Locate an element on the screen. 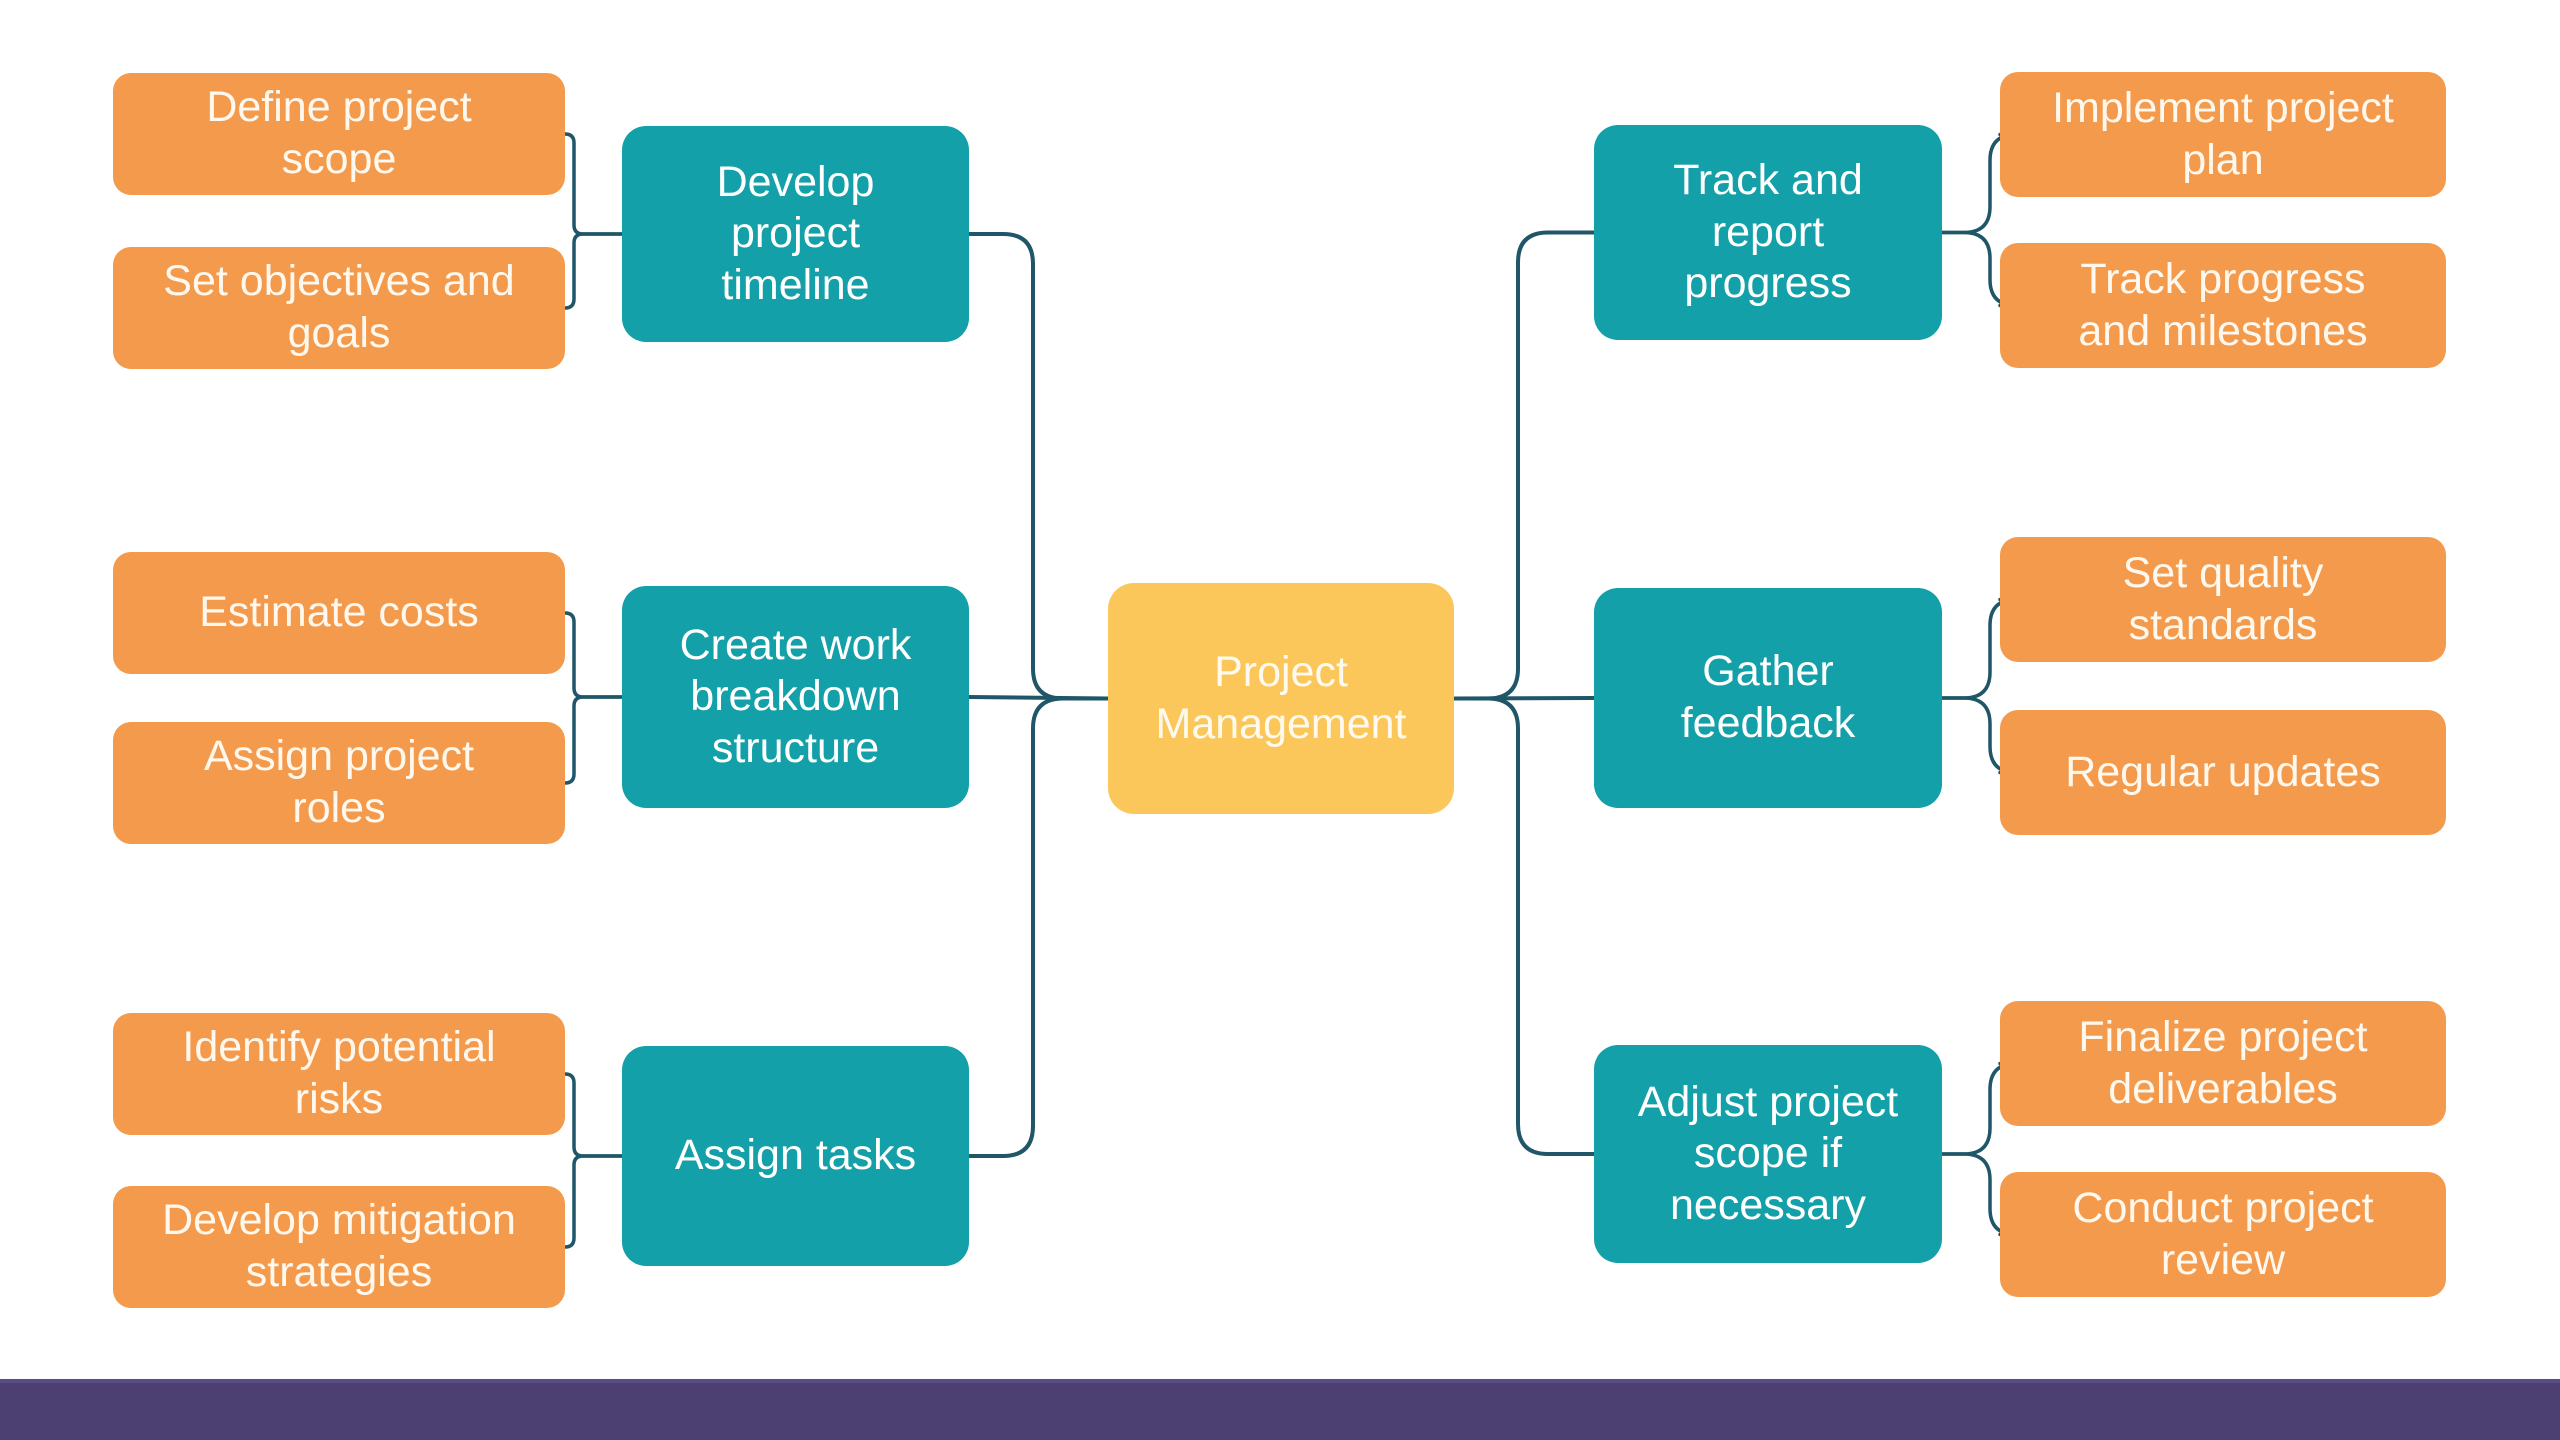 Image resolution: width=2560 pixels, height=1440 pixels. leaf-node-label: Implement project plan is located at coordinates (2223, 133).